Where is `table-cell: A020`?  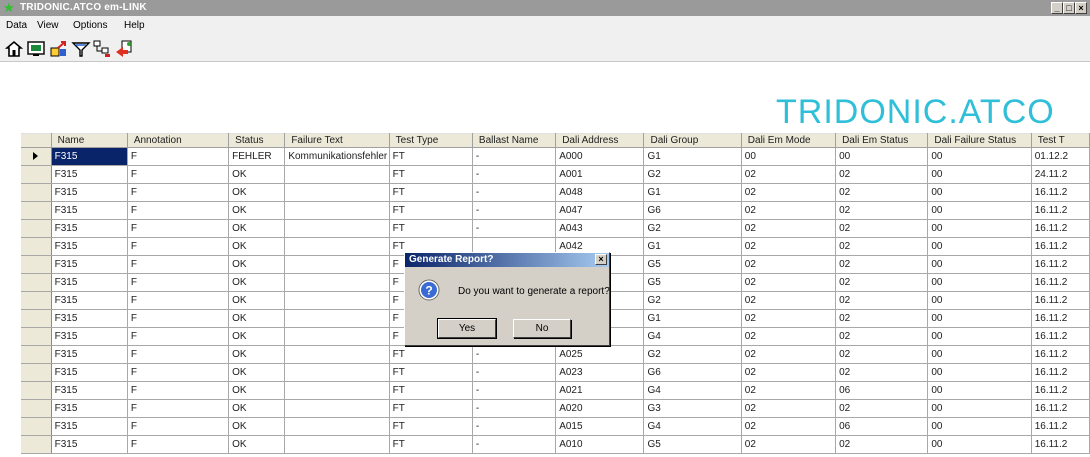
table-cell: A020 is located at coordinates (600, 408).